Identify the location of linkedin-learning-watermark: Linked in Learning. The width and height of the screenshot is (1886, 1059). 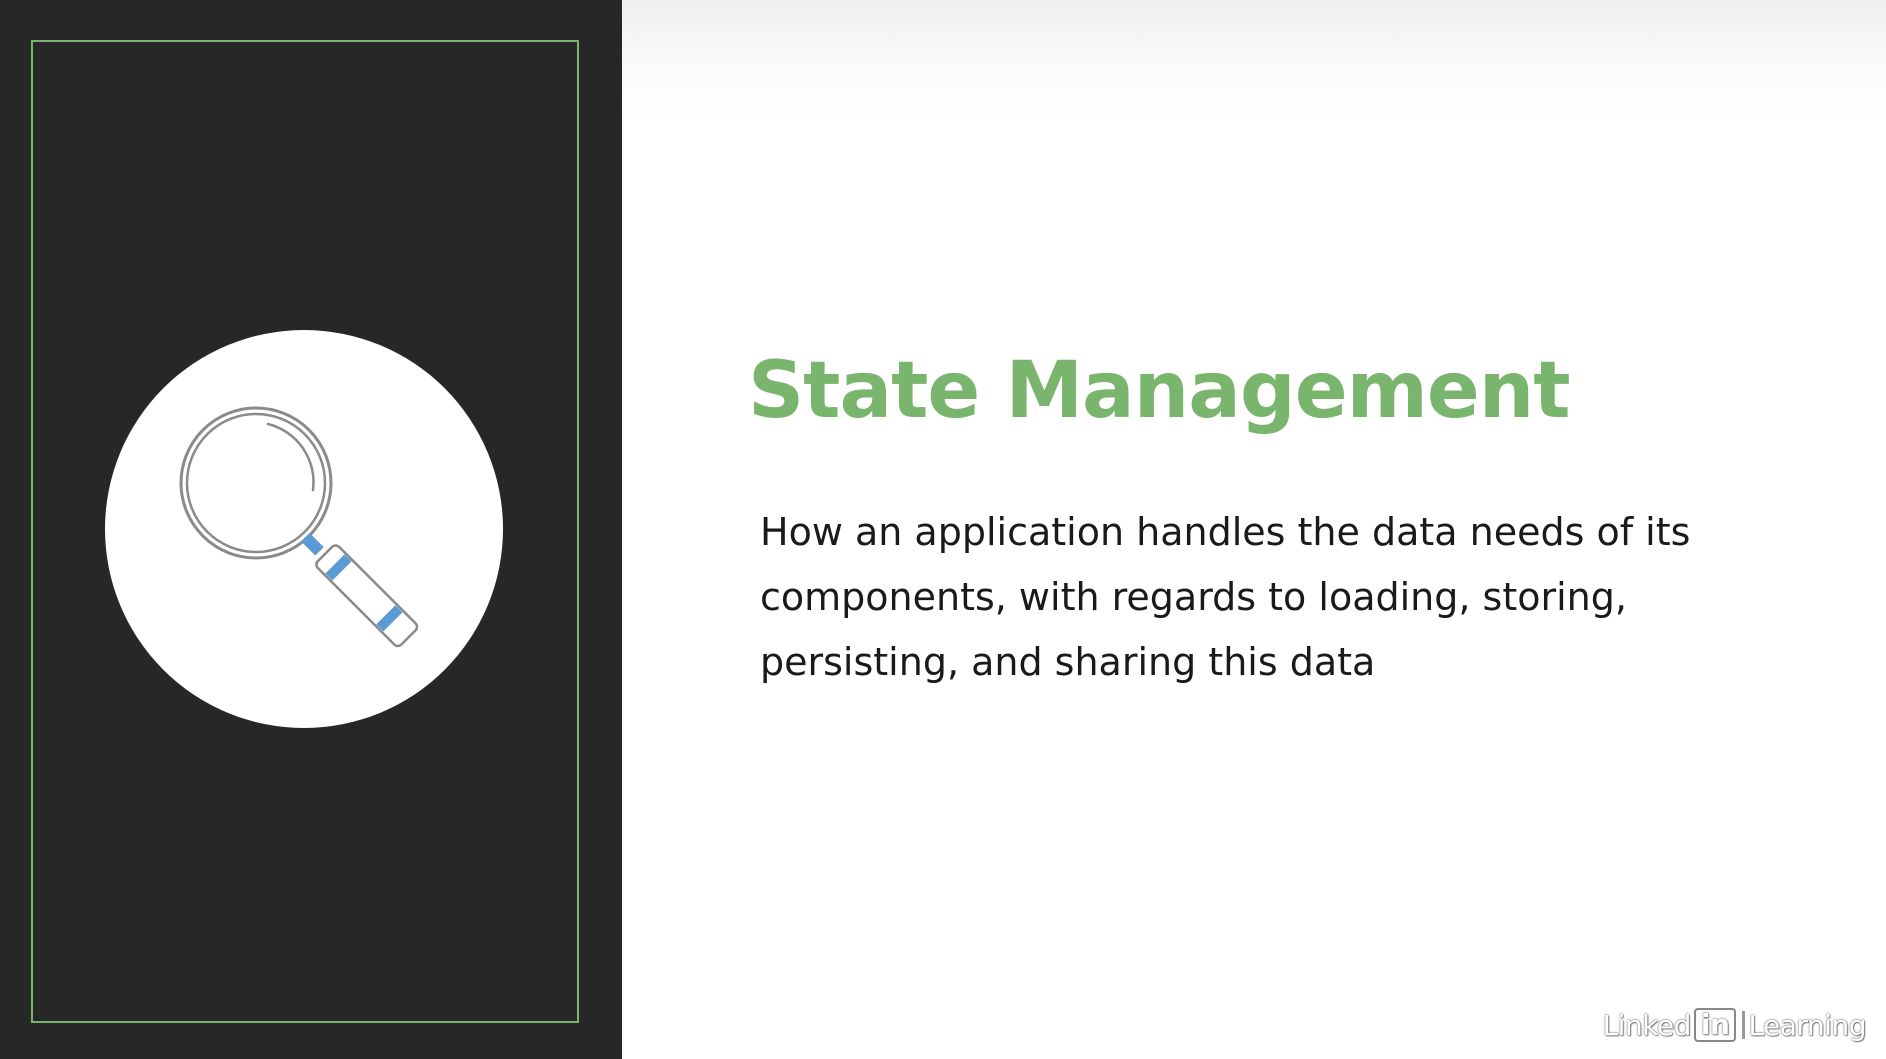
(1734, 1025).